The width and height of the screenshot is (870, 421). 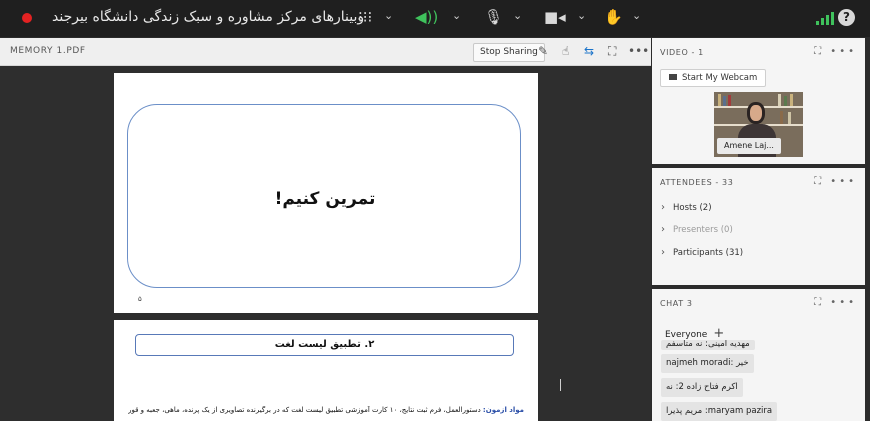 What do you see at coordinates (509, 52) in the screenshot?
I see `stop-sharing-button: Stop Sharing` at bounding box center [509, 52].